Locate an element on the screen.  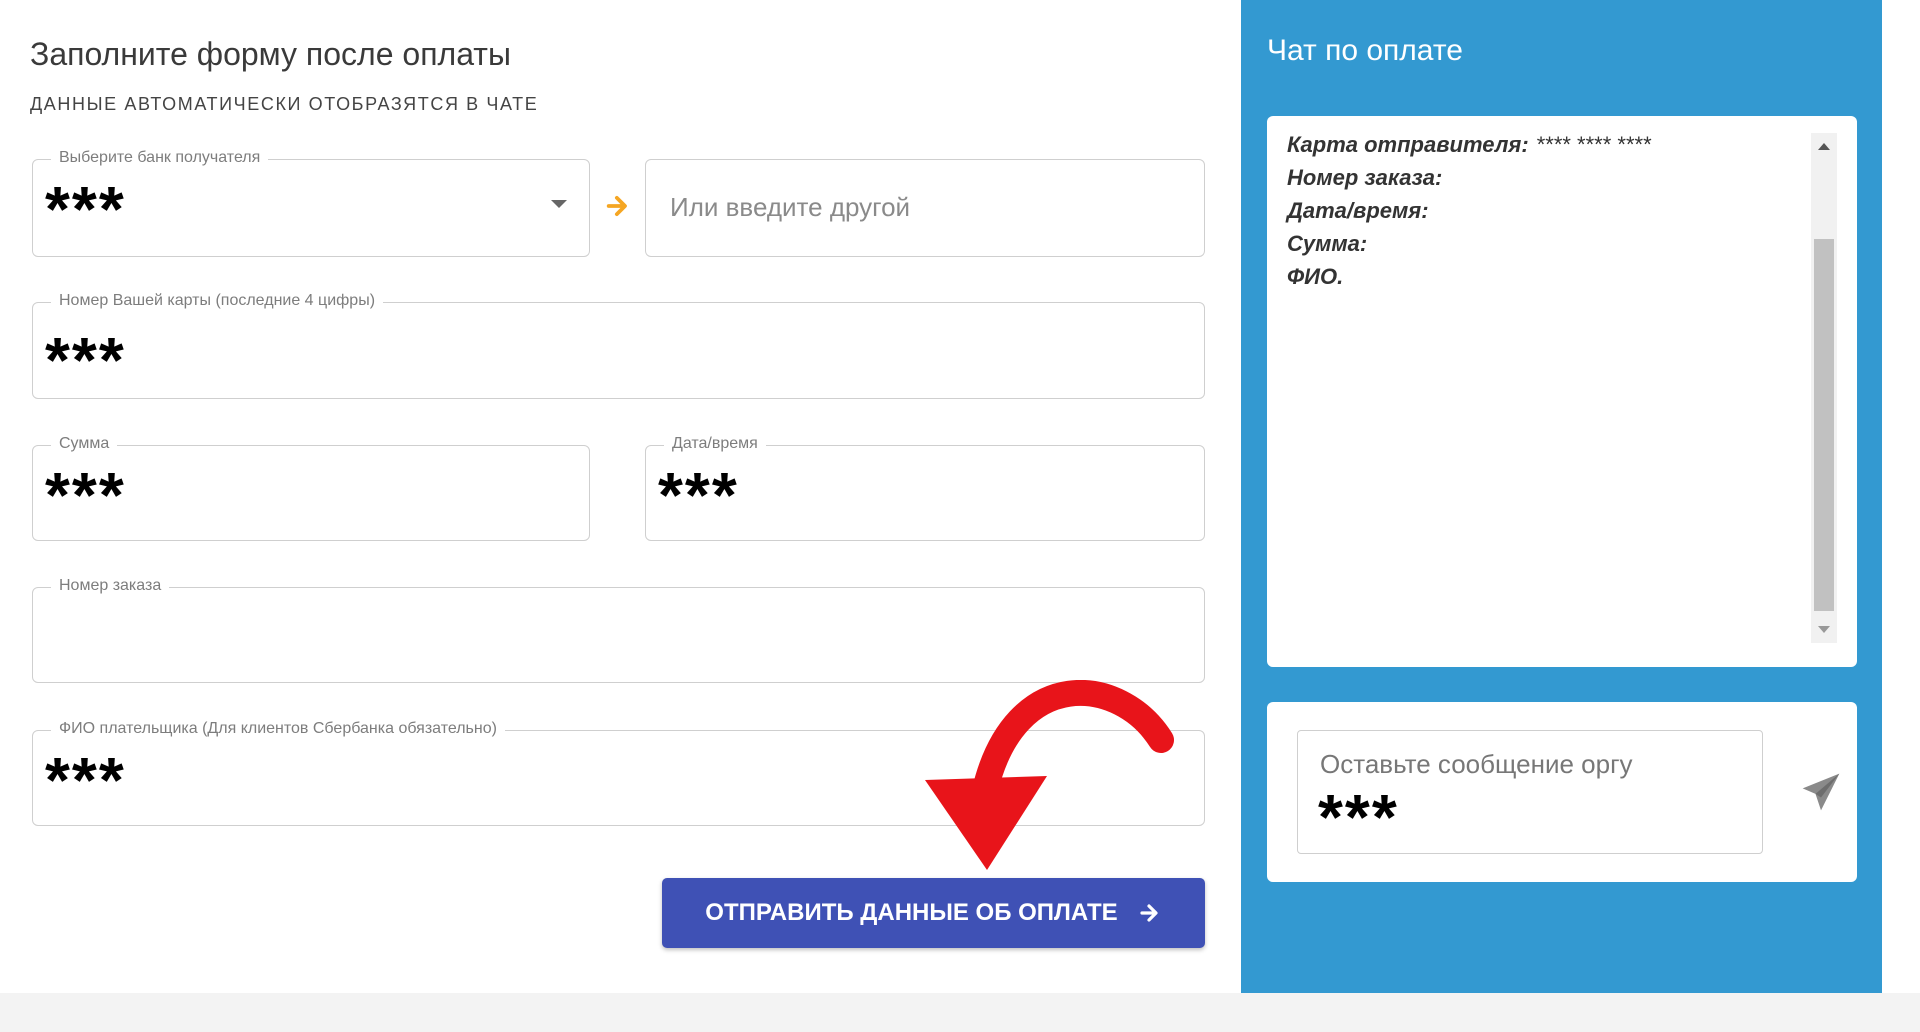
message-composer: Оставьте сообщение оргу *** is located at coordinates (1562, 792).